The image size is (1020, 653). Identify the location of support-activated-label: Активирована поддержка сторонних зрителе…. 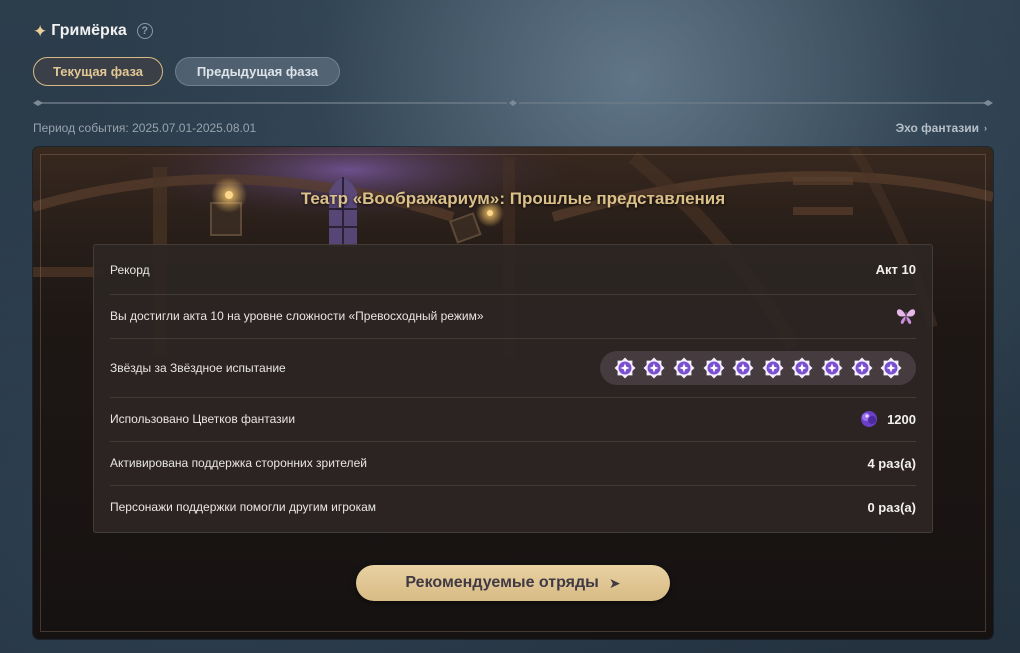
(238, 463).